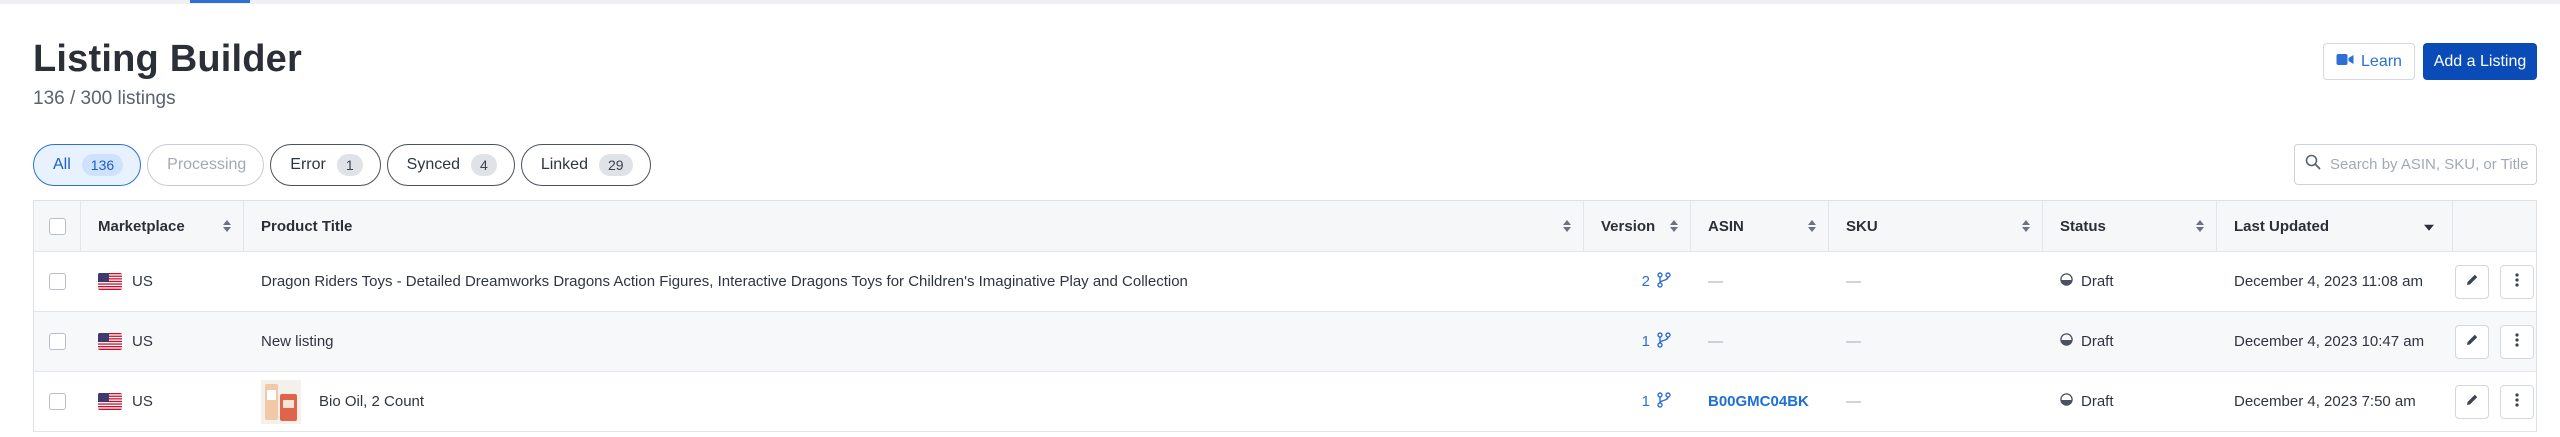 This screenshot has height=437, width=2560. I want to click on version-cell: 1, so click(1637, 401).